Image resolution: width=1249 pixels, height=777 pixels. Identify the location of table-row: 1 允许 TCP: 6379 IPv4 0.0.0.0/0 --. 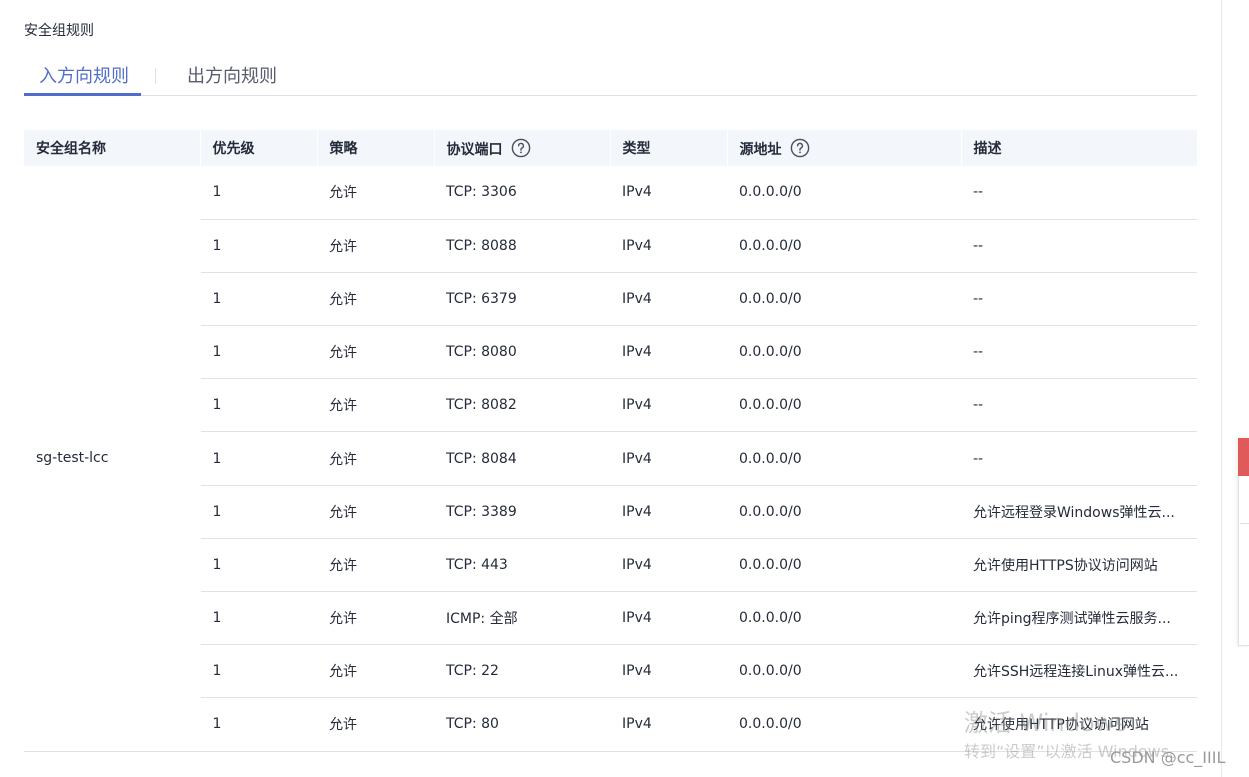
(610, 299).